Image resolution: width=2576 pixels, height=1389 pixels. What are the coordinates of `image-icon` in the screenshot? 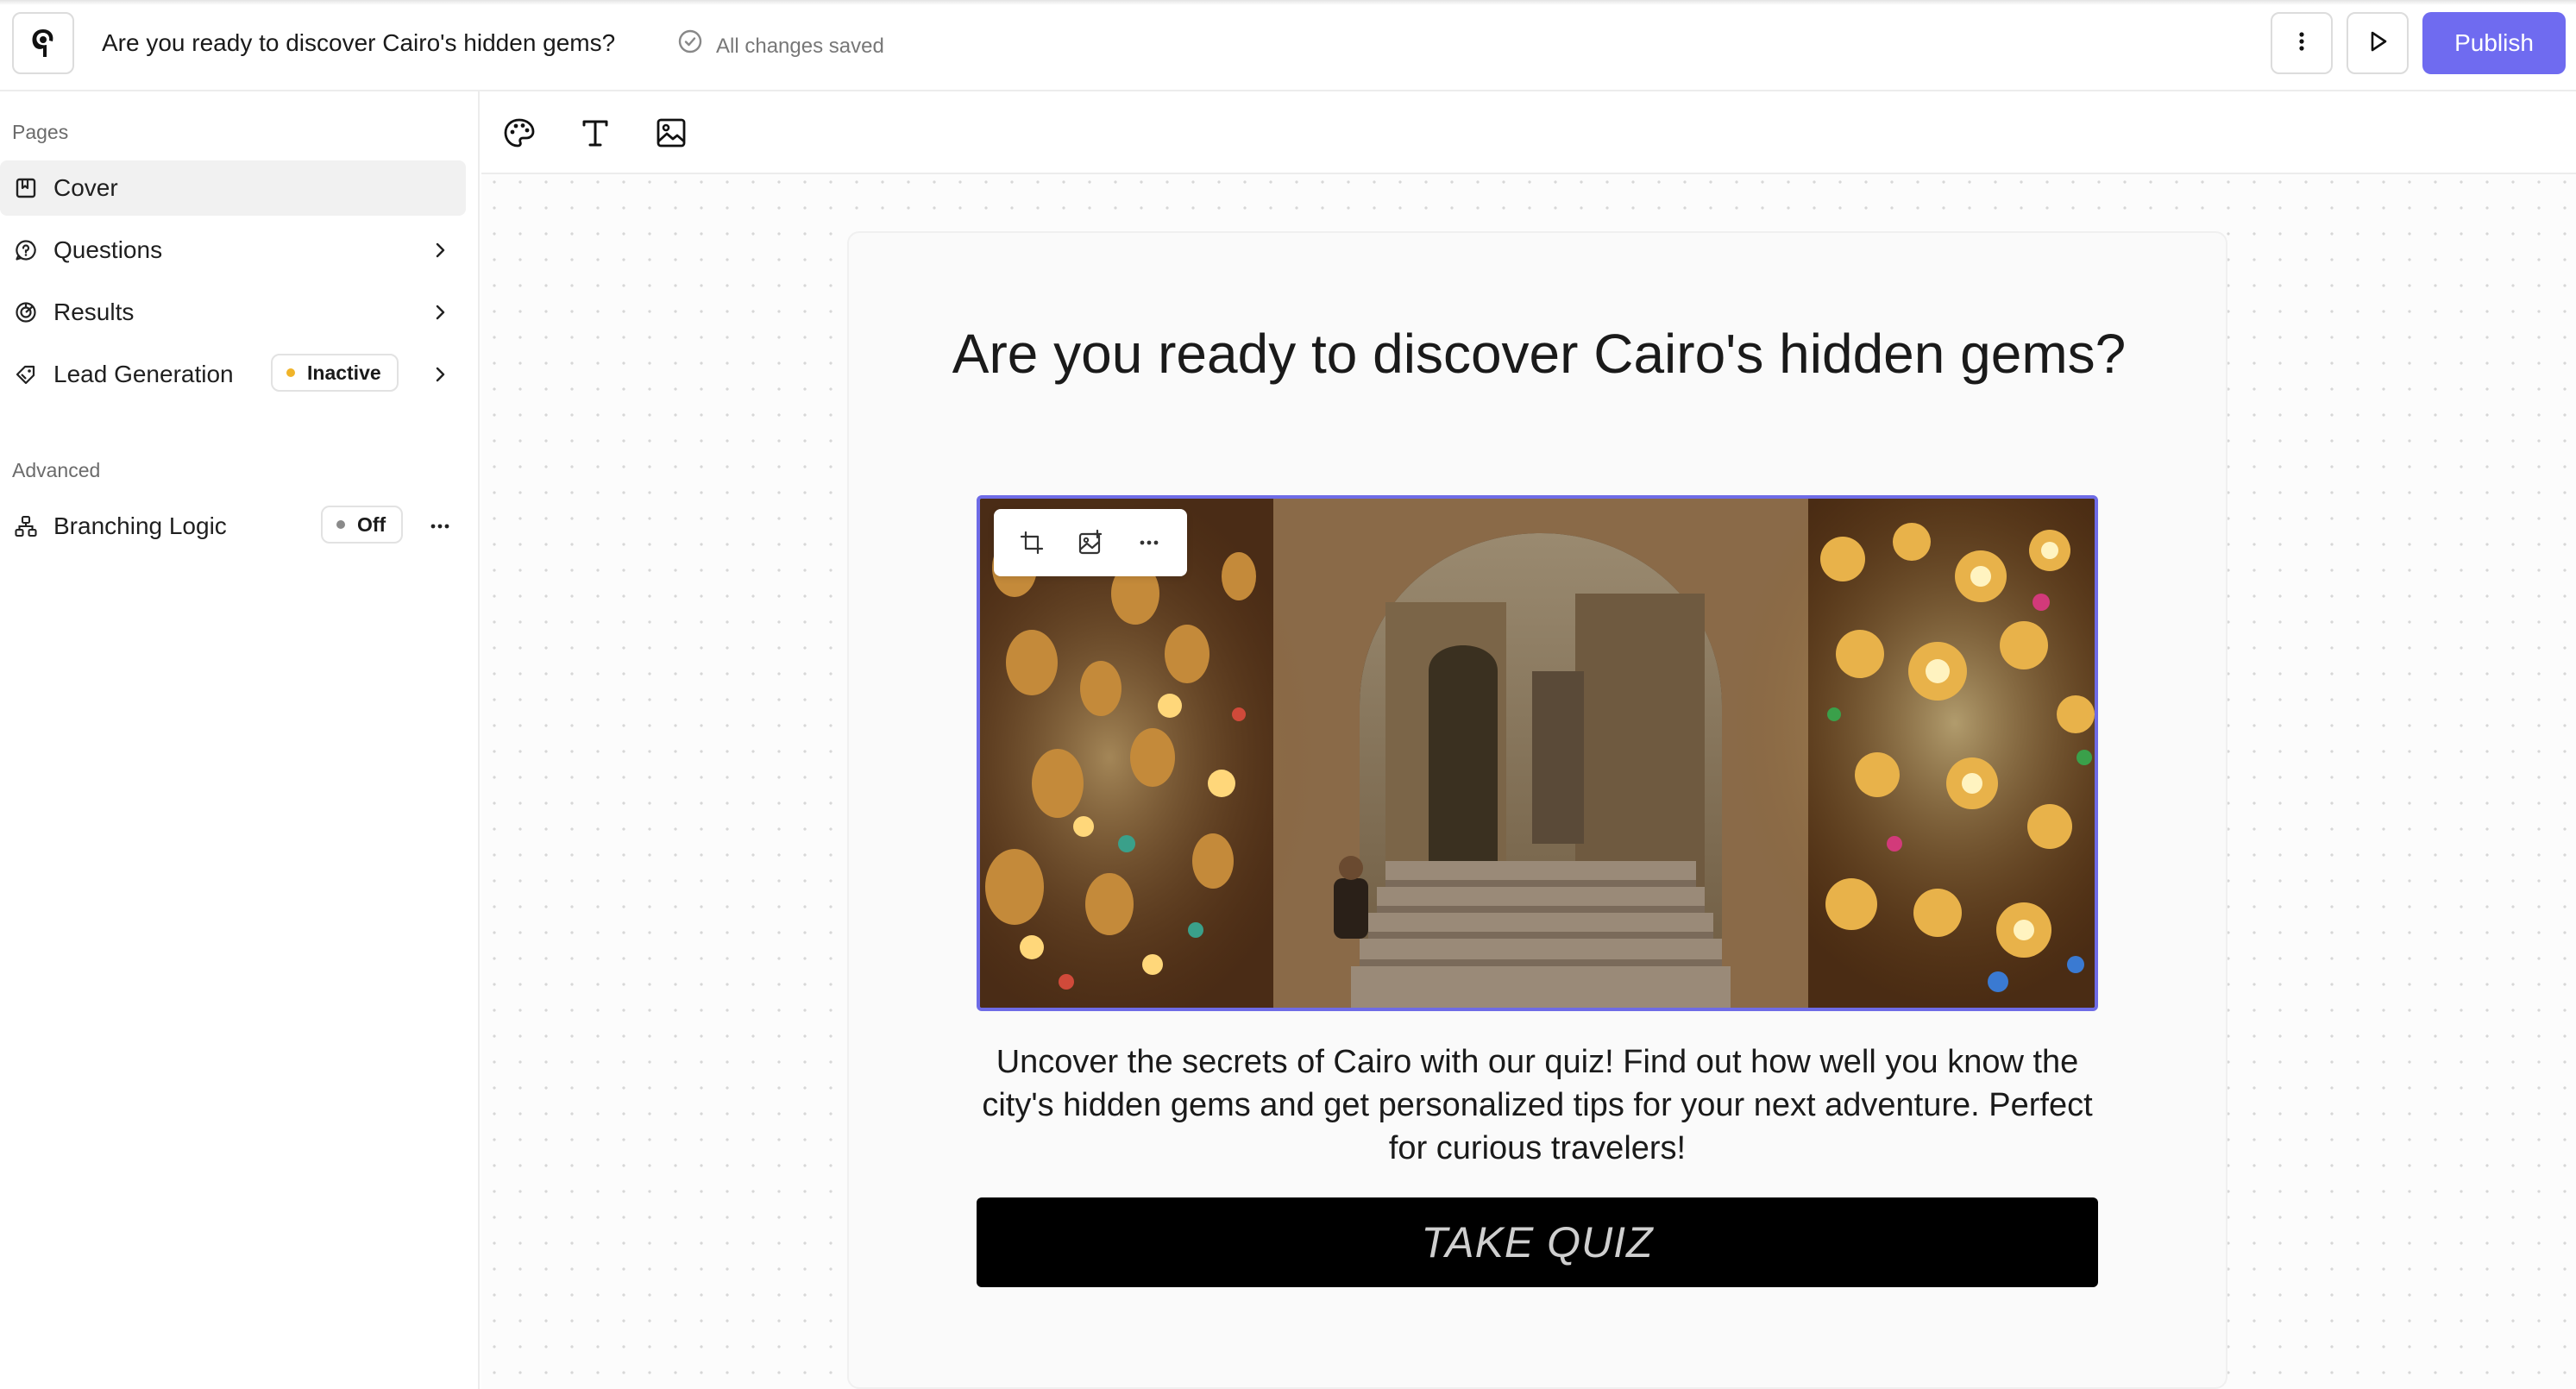 It's located at (671, 133).